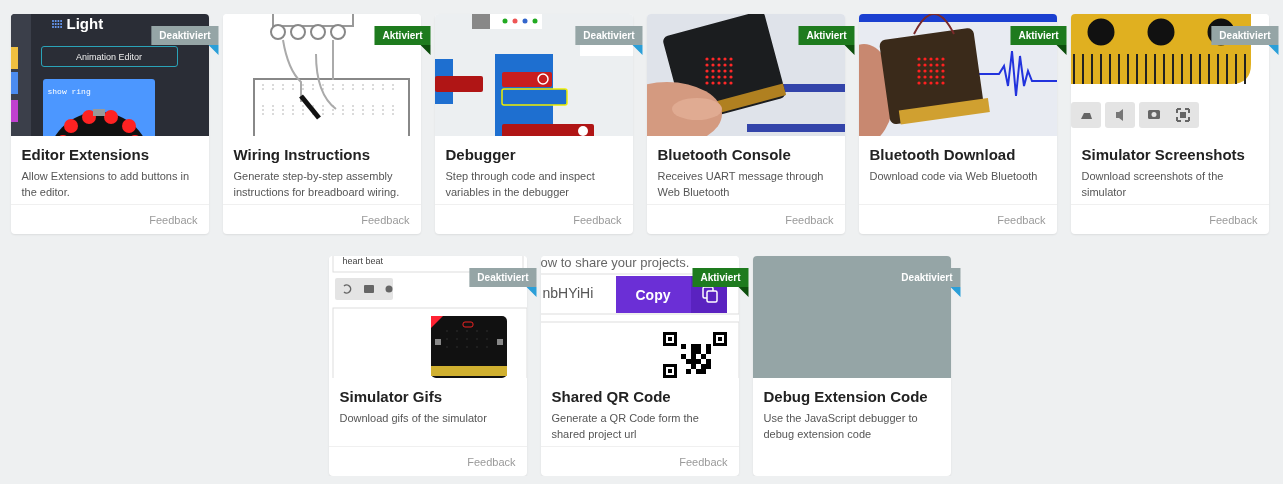  Describe the element at coordinates (615, 263) in the screenshot. I see `help-text: ow to share your projects.` at that location.